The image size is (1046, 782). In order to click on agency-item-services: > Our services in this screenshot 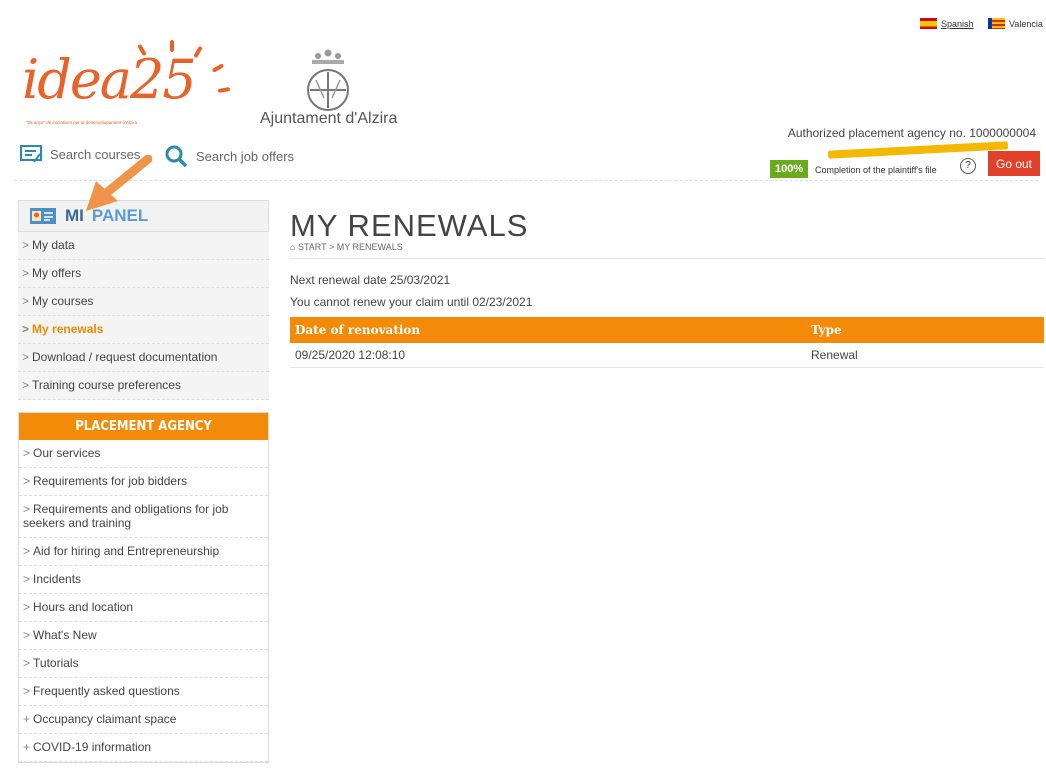, I will do `click(143, 454)`.